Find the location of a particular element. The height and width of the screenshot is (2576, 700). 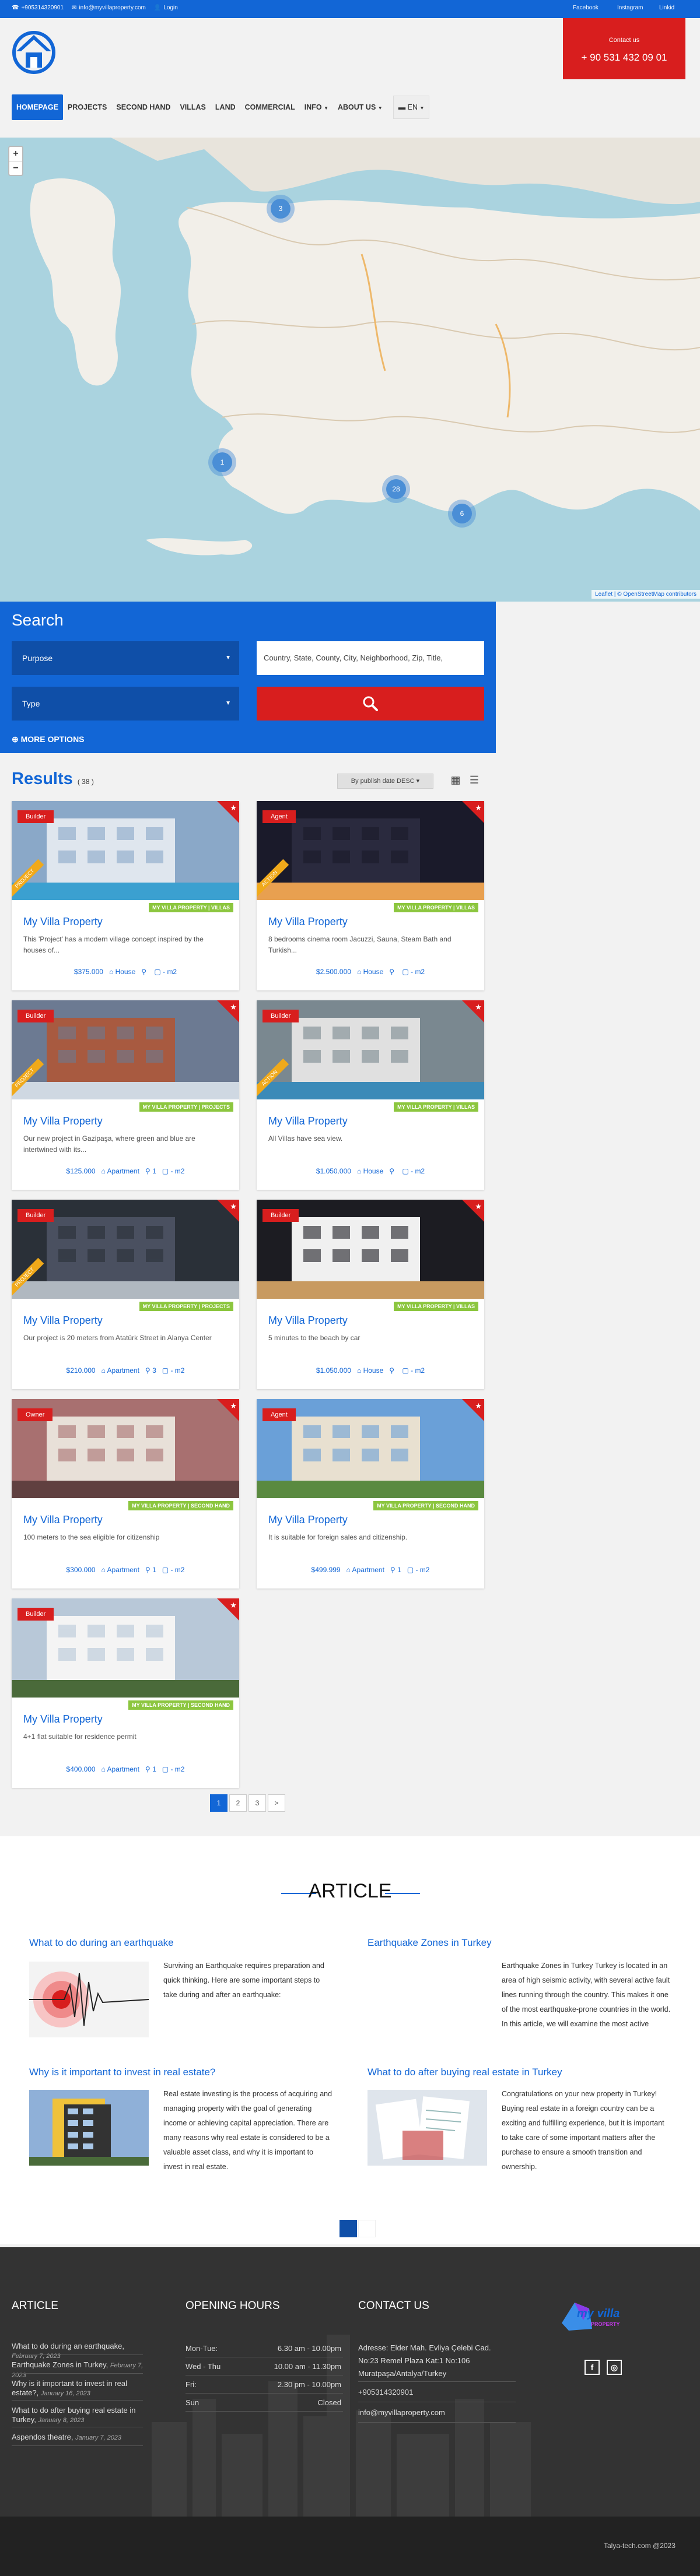

contact-box: Contact us + 90 531 432 09 01 is located at coordinates (624, 48).